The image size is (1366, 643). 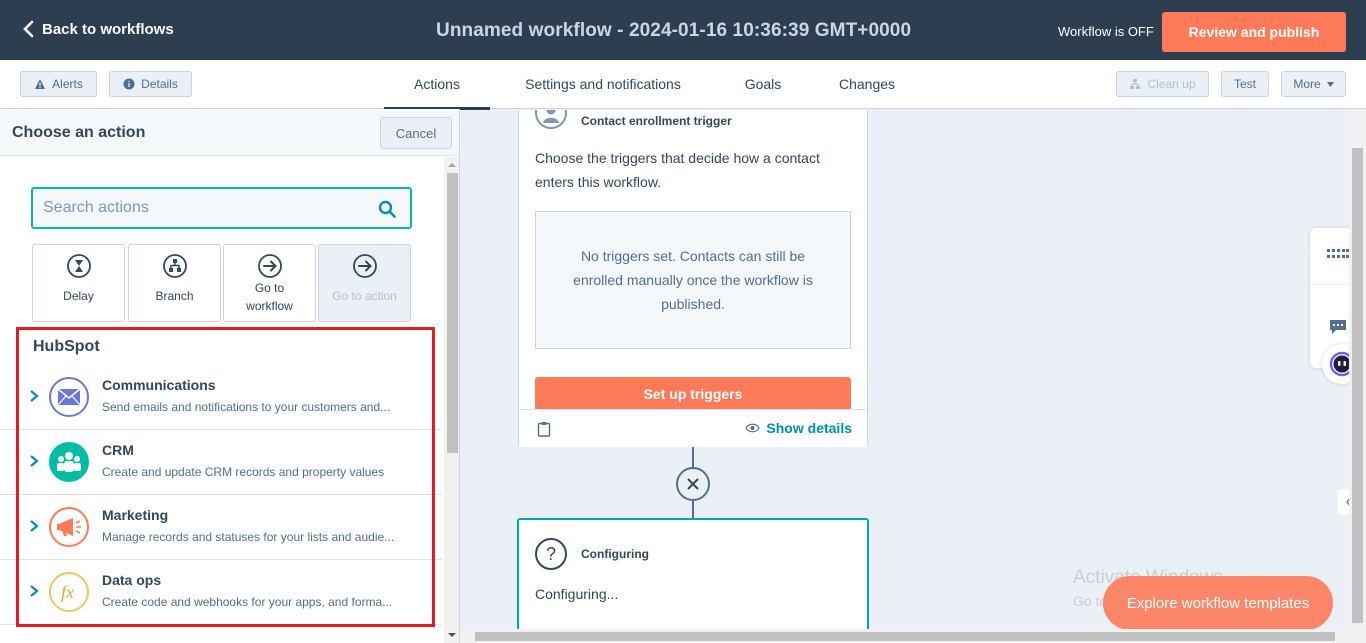 I want to click on clean-up-label: Clean up, so click(x=1171, y=84).